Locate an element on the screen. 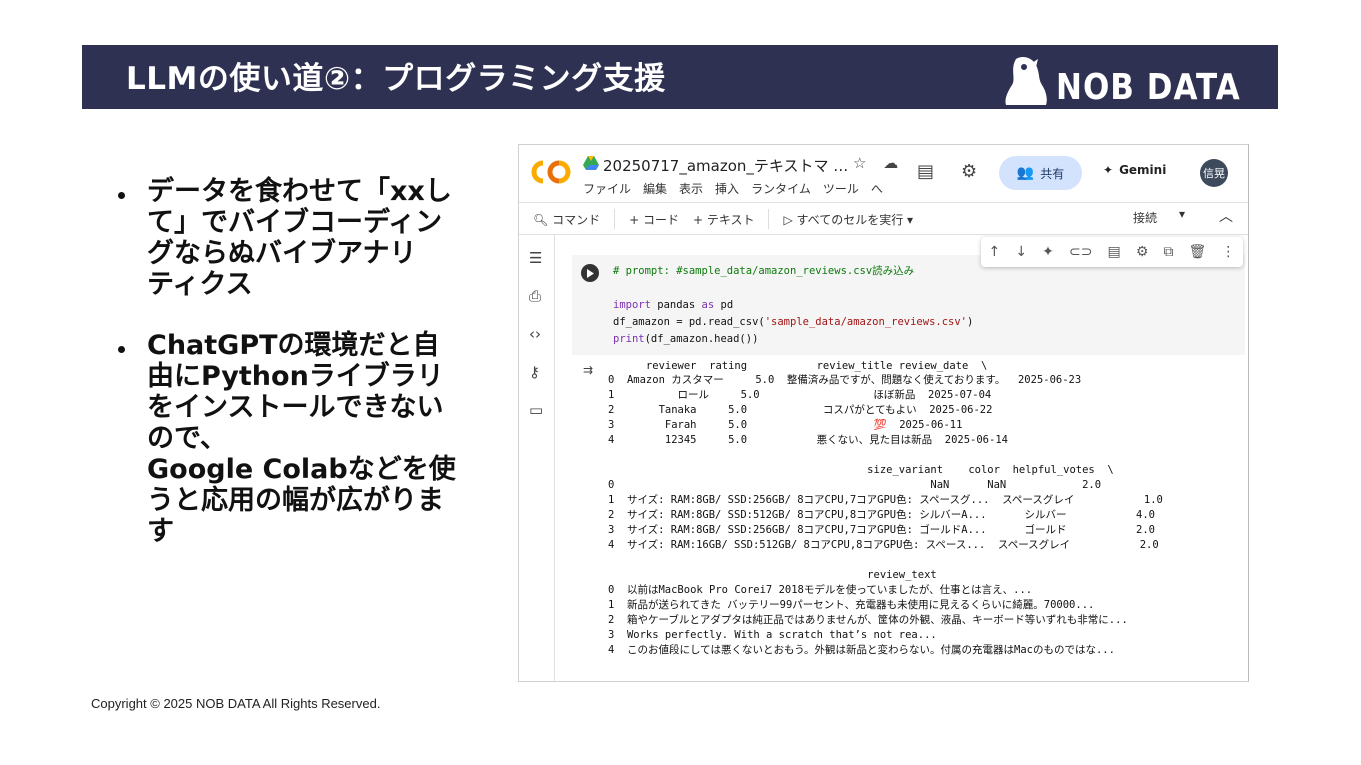  avatar: 信晃 is located at coordinates (1214, 173).